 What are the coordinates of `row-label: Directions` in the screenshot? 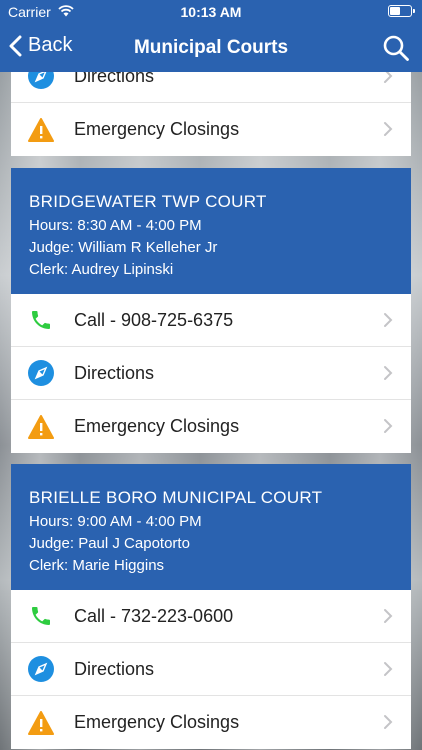 It's located at (114, 79).